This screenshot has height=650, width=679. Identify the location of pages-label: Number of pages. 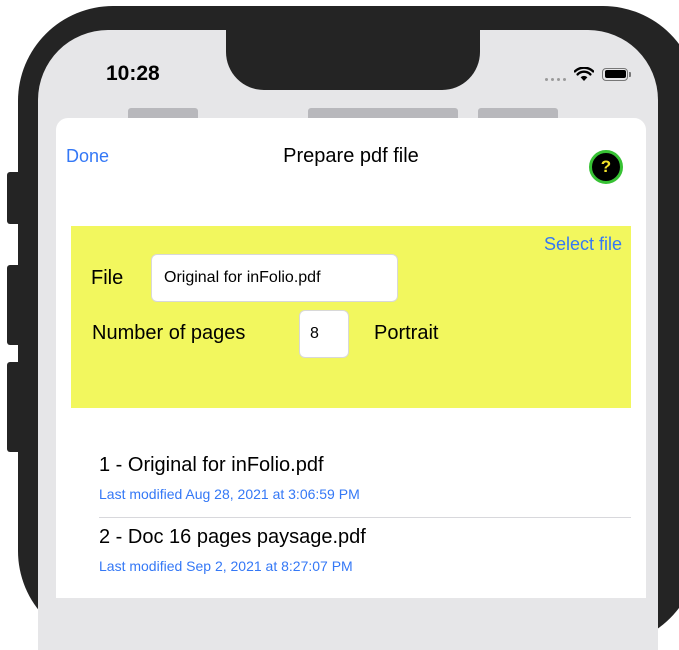
(169, 333).